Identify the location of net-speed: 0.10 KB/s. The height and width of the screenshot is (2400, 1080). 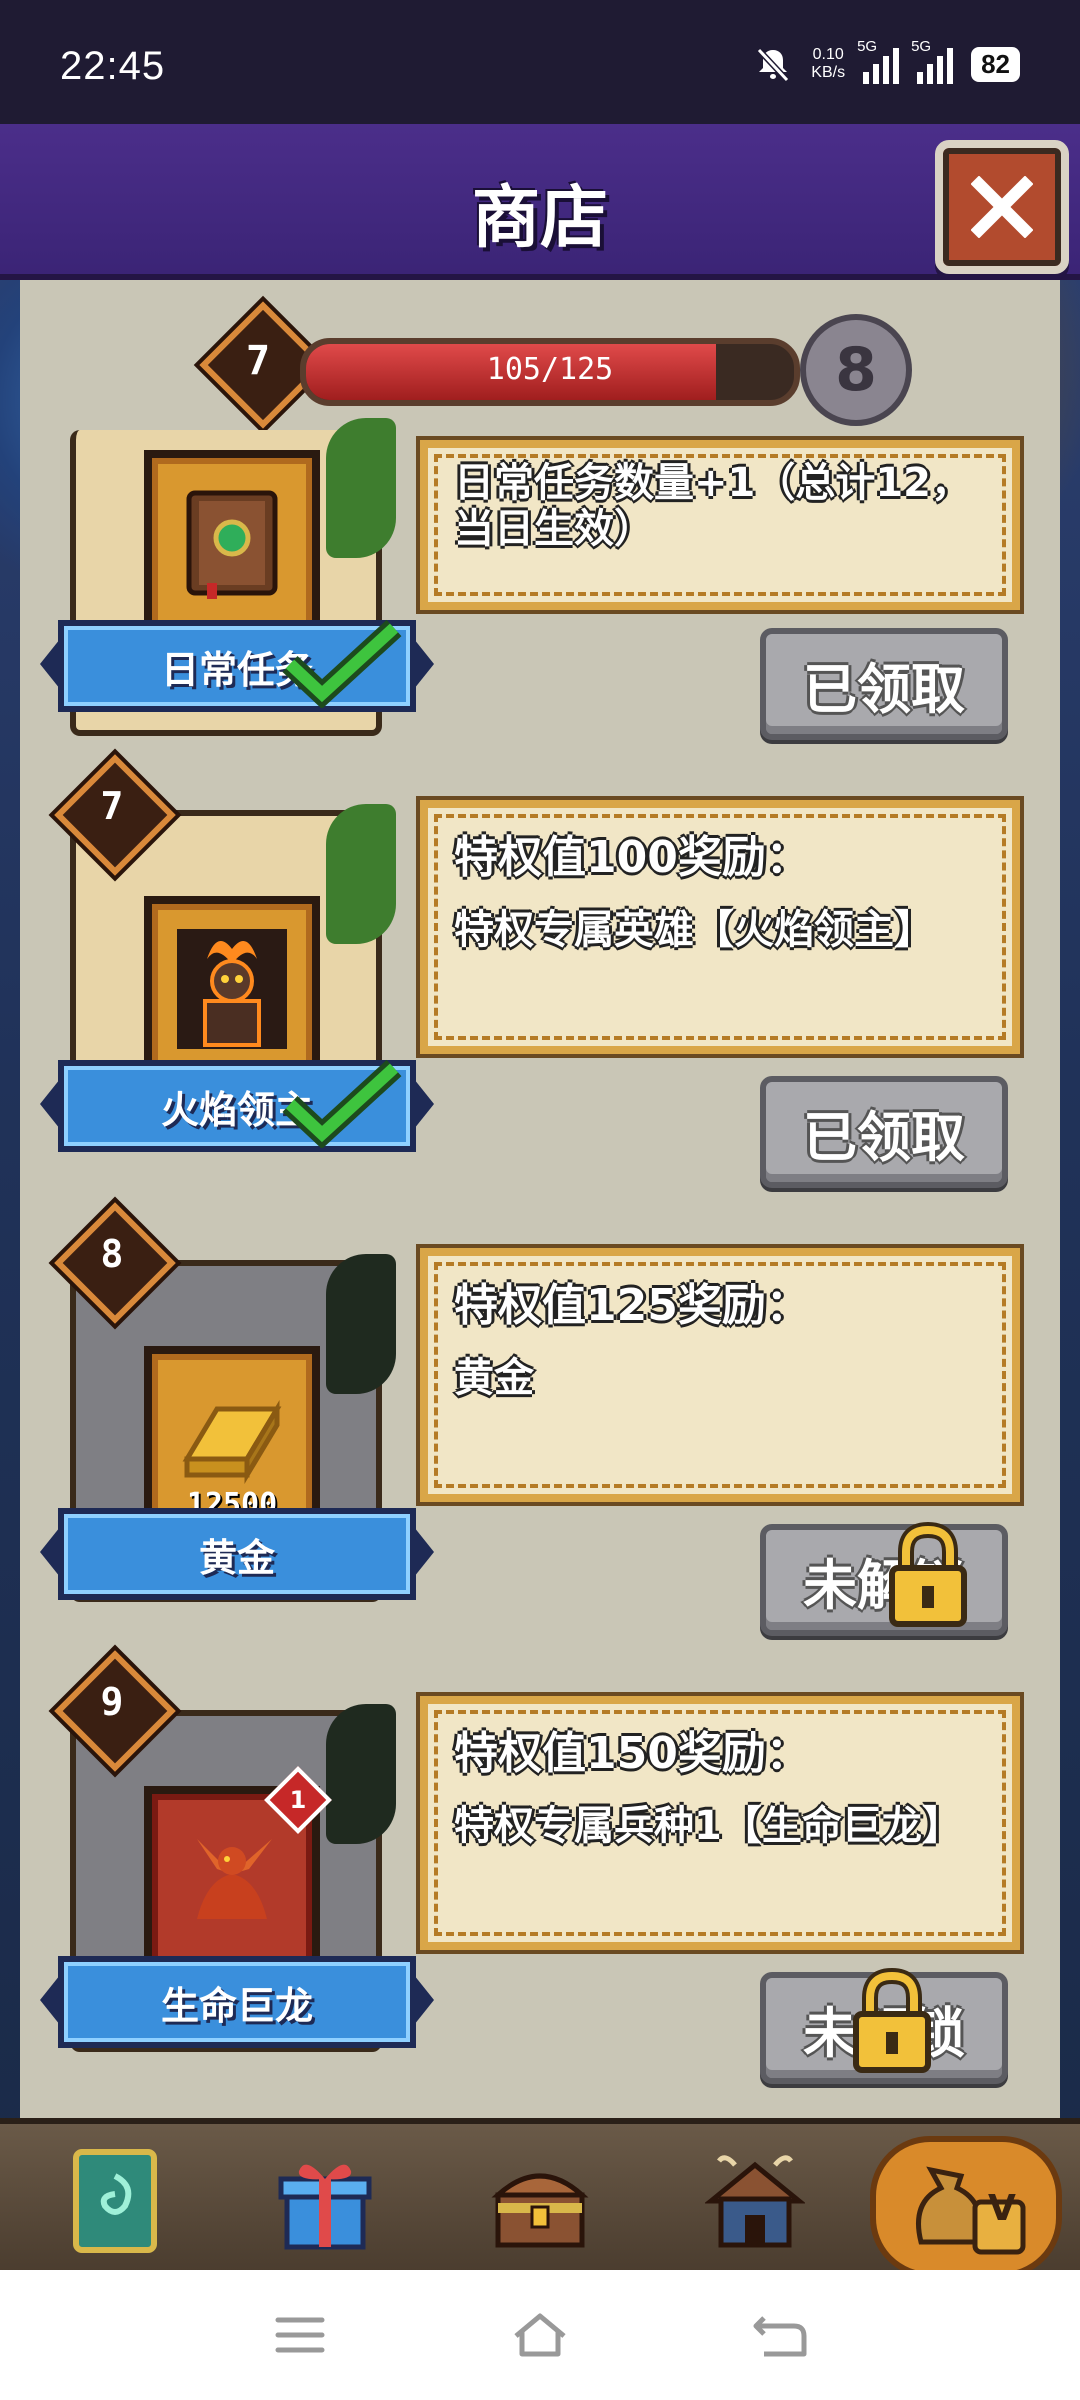
(828, 64).